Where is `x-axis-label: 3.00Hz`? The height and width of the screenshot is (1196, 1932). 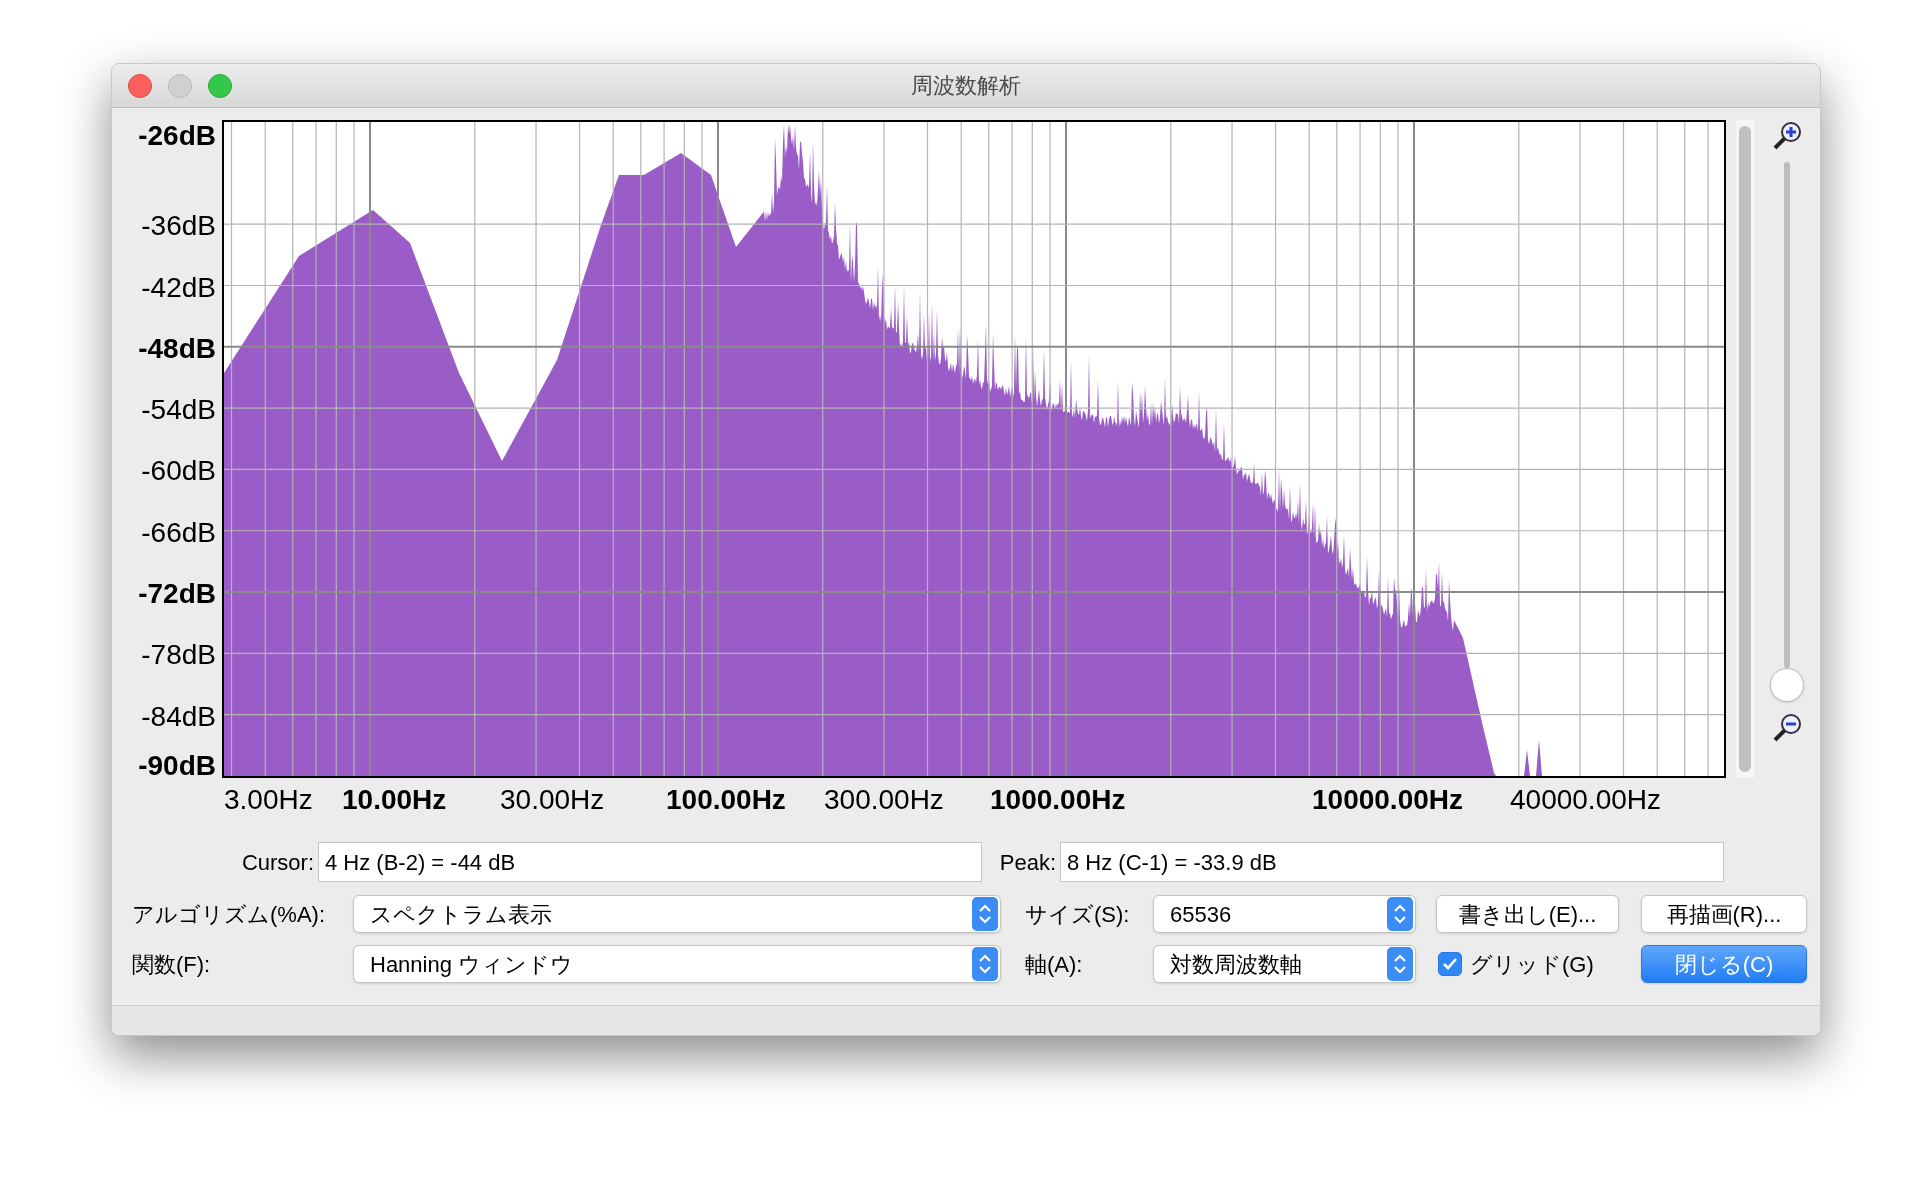
x-axis-label: 3.00Hz is located at coordinates (268, 800).